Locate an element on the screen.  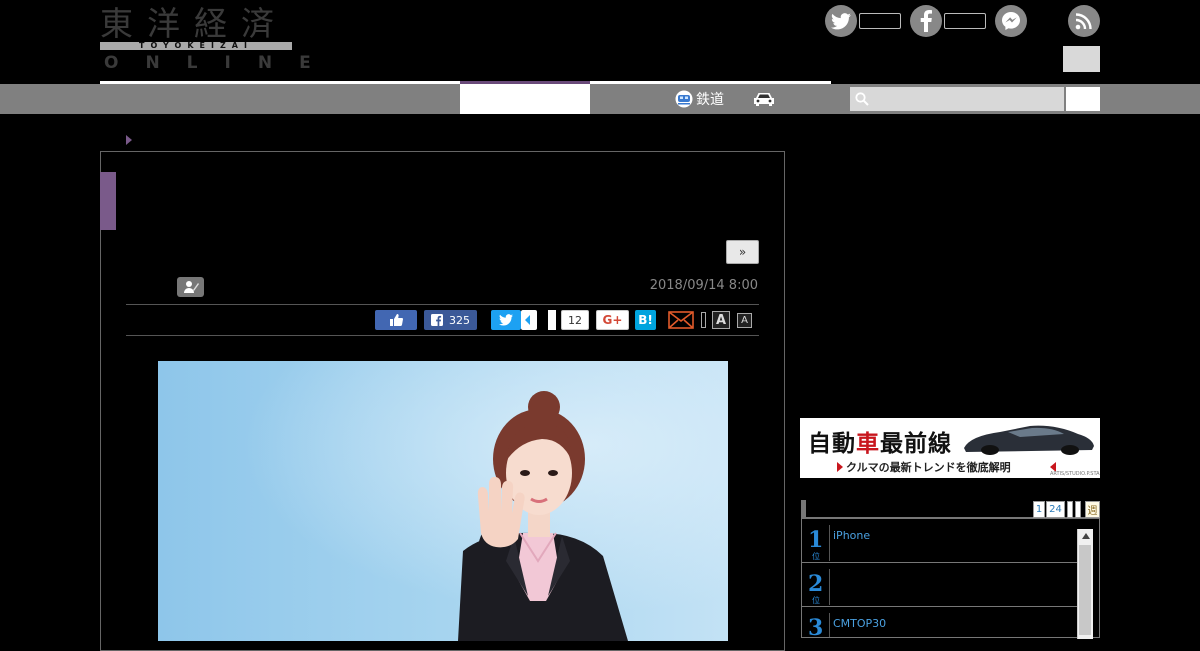
search-icon is located at coordinates (862, 99).